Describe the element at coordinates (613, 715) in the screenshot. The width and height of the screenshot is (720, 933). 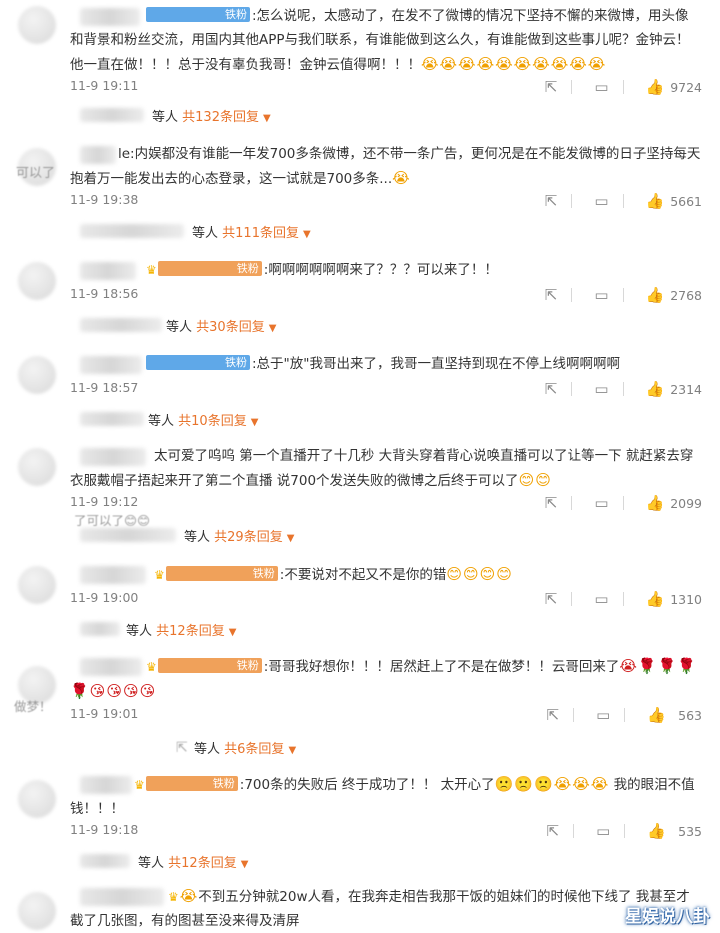
I see `actions: ⇱ ▭ 👍 563` at that location.